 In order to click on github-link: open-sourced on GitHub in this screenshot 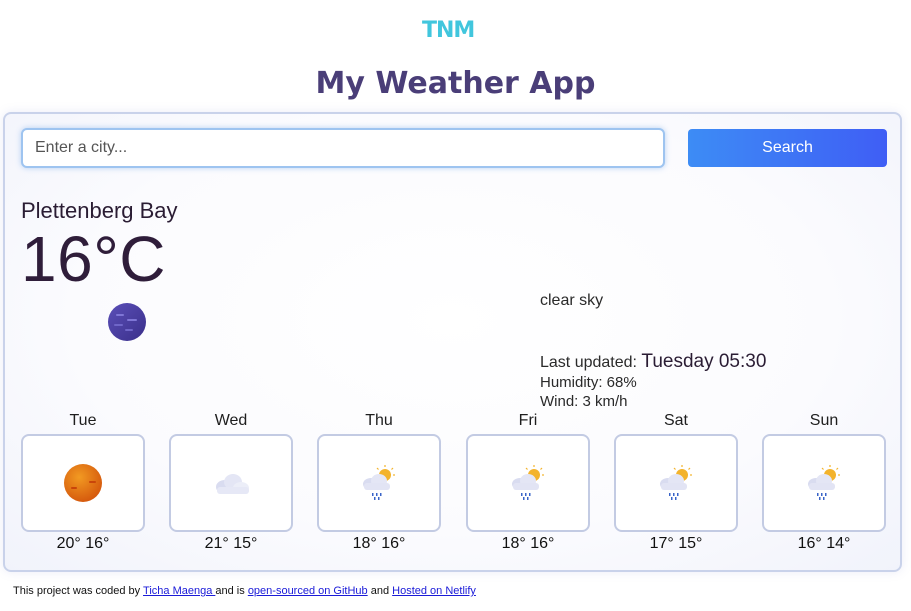, I will do `click(308, 591)`.